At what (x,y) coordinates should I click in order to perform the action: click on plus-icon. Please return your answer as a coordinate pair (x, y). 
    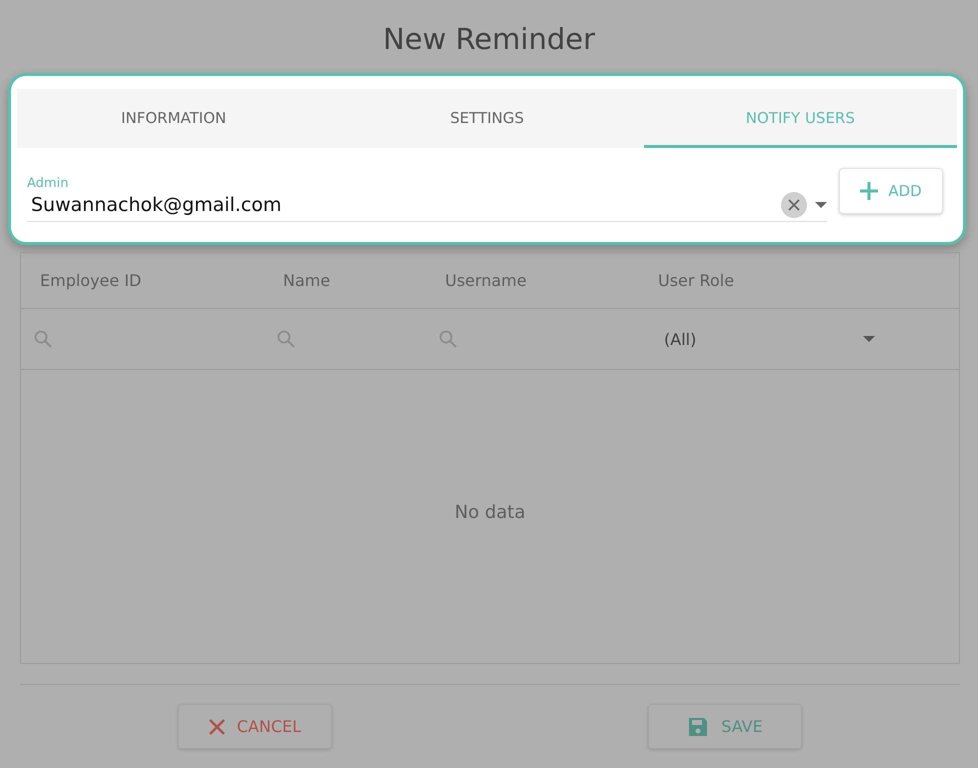
    Looking at the image, I should click on (869, 191).